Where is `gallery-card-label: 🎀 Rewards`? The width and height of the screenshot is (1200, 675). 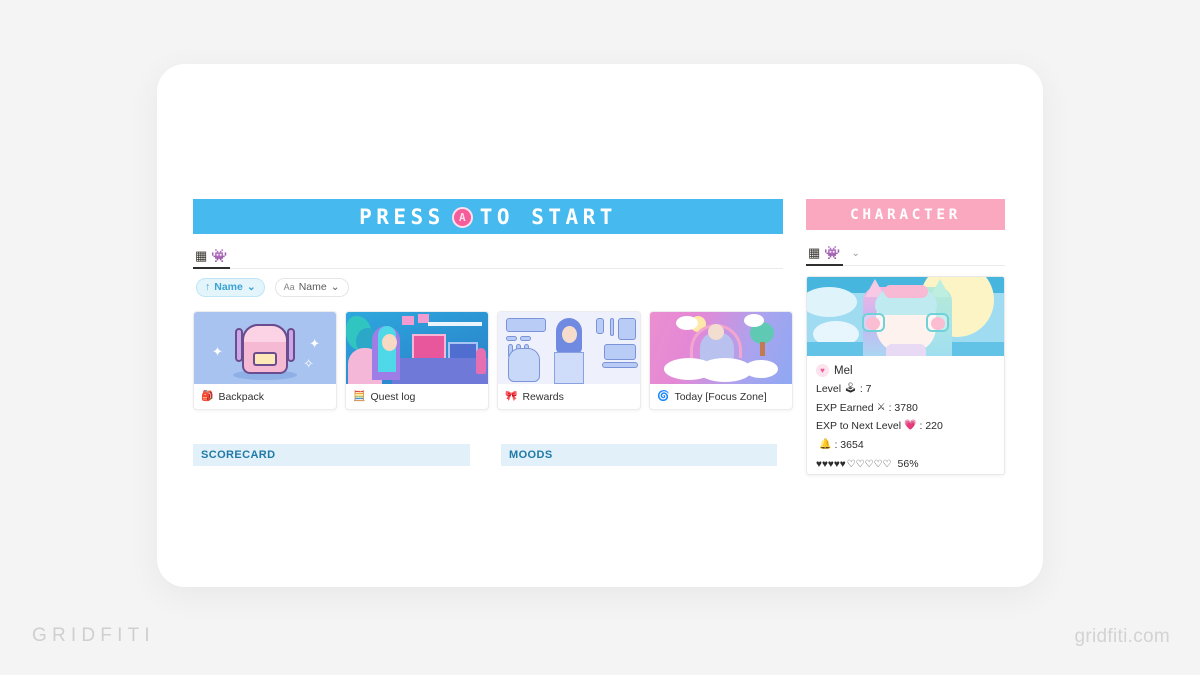 gallery-card-label: 🎀 Rewards is located at coordinates (569, 396).